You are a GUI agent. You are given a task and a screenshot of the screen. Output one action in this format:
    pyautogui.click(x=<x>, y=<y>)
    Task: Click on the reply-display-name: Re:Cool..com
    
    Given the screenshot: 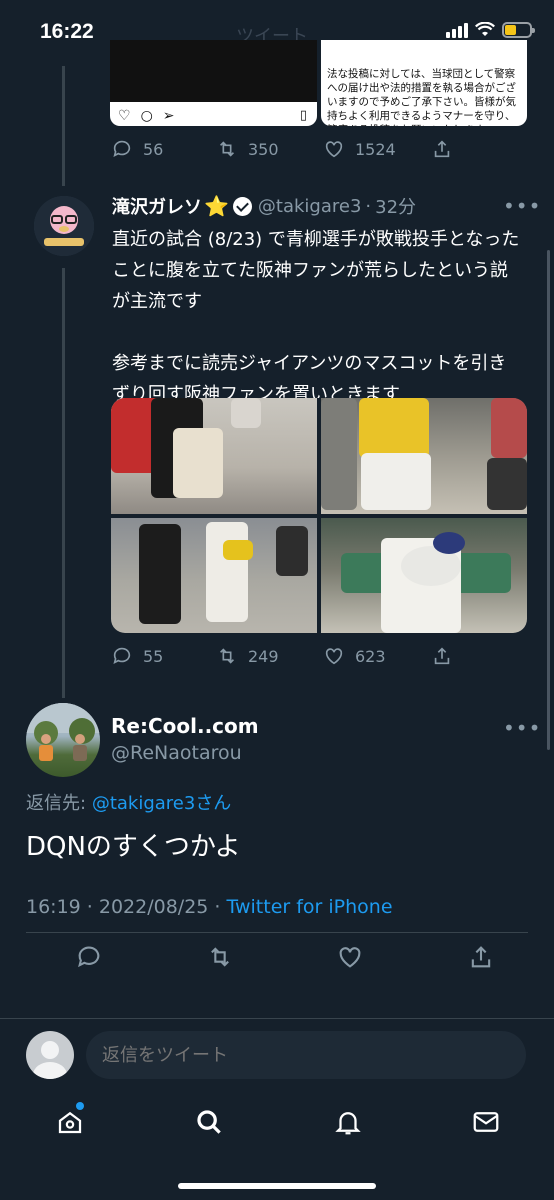 What is the action you would take?
    pyautogui.click(x=185, y=726)
    